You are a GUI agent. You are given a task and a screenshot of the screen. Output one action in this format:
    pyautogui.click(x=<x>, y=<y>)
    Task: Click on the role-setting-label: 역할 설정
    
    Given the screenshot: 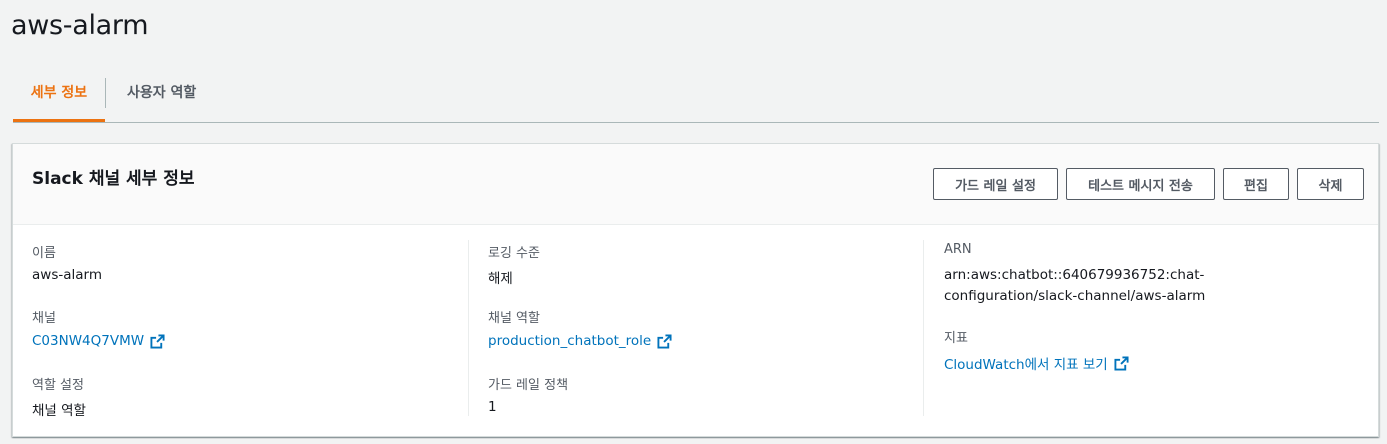 What is the action you would take?
    pyautogui.click(x=58, y=385)
    